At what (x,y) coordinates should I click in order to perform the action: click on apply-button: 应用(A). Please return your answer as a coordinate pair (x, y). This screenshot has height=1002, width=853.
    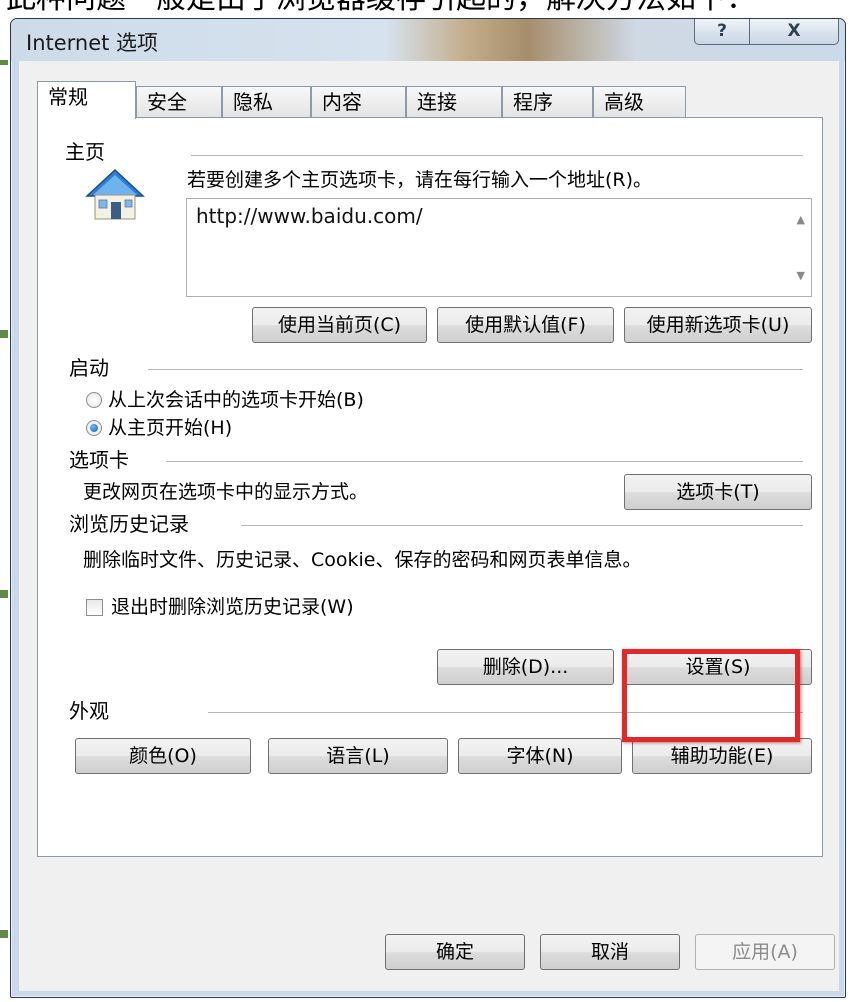
    Looking at the image, I should click on (765, 952).